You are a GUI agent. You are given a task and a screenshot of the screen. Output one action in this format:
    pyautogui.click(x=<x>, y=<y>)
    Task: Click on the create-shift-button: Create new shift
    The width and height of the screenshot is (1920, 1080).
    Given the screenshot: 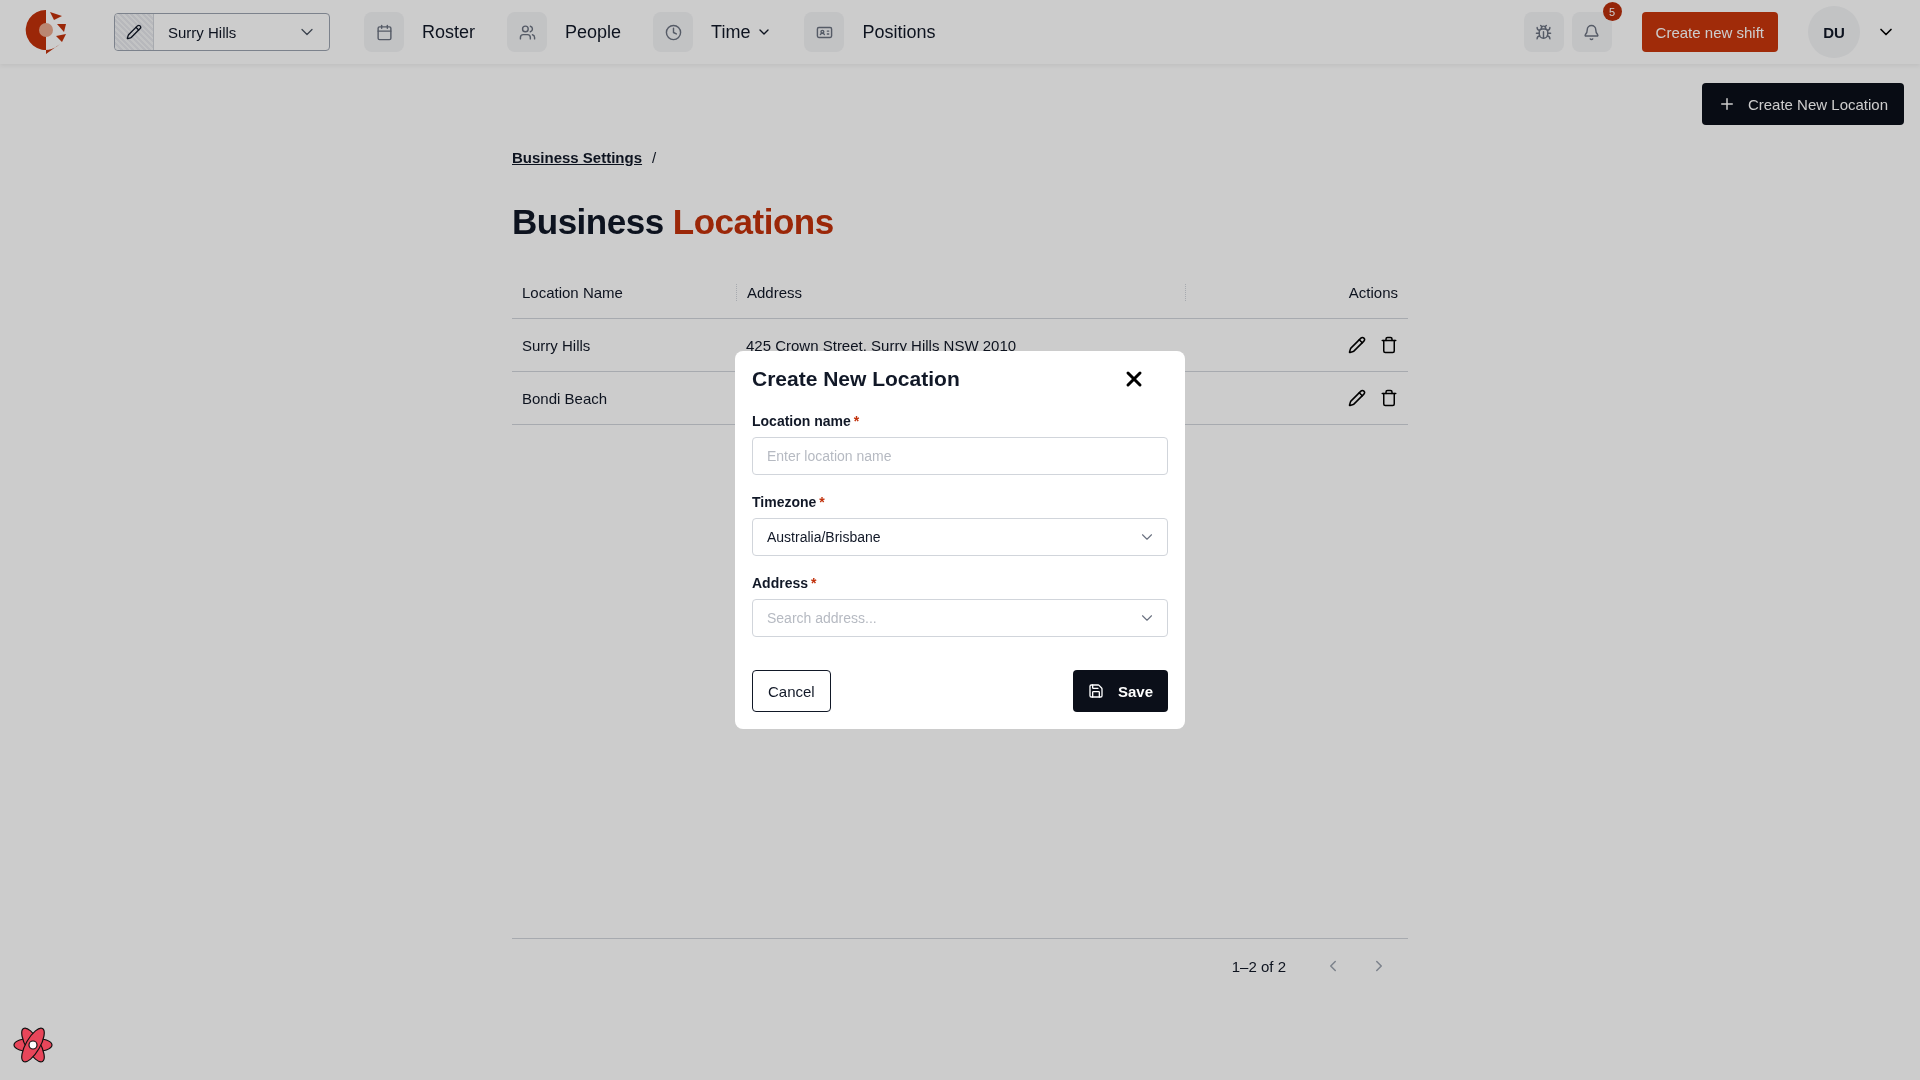 What is the action you would take?
    pyautogui.click(x=1709, y=32)
    